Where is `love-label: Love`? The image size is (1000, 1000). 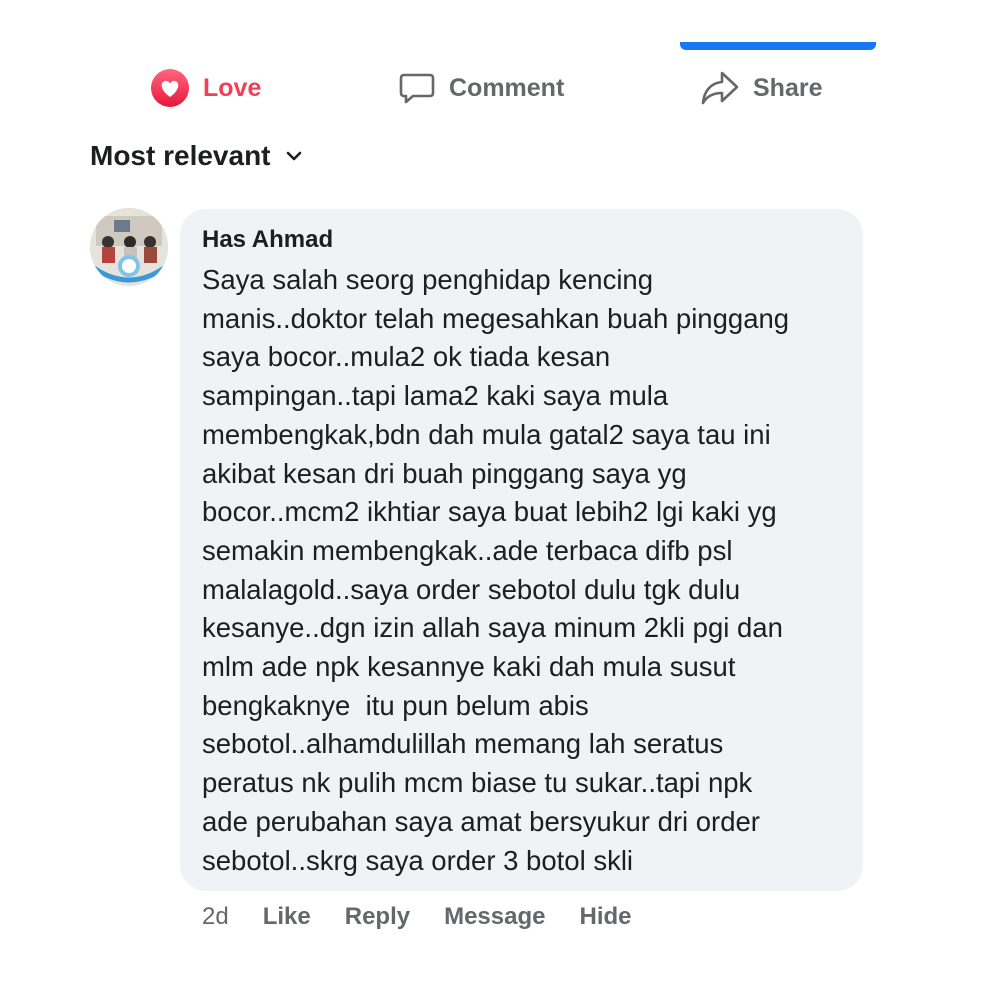 love-label: Love is located at coordinates (232, 87).